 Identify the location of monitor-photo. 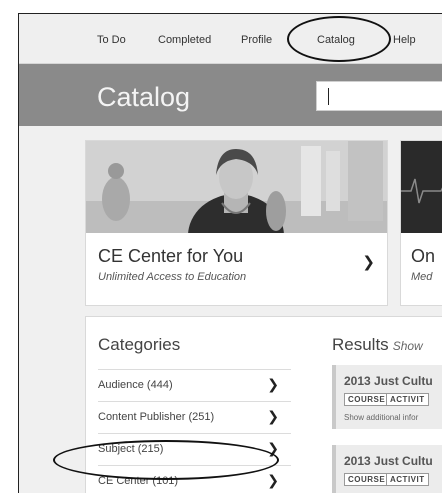
(421, 187).